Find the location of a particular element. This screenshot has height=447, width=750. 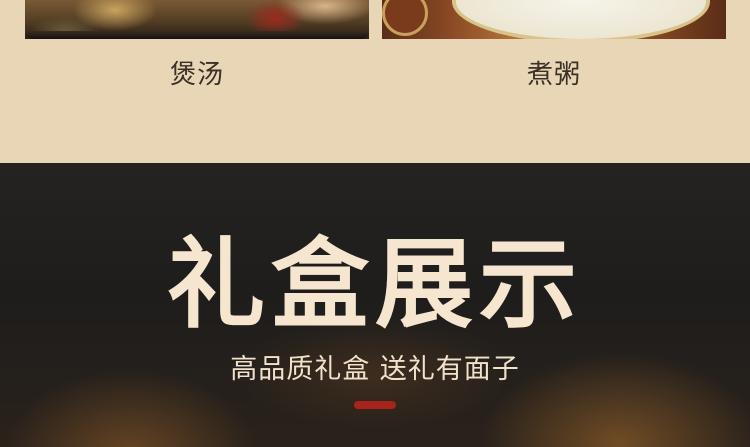

gift-box-subtitle: 高品质礼盒 送礼有面子 is located at coordinates (375, 369).